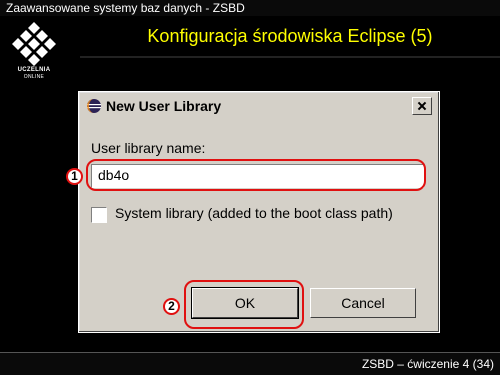  What do you see at coordinates (363, 303) in the screenshot?
I see `cancel-button: Cancel` at bounding box center [363, 303].